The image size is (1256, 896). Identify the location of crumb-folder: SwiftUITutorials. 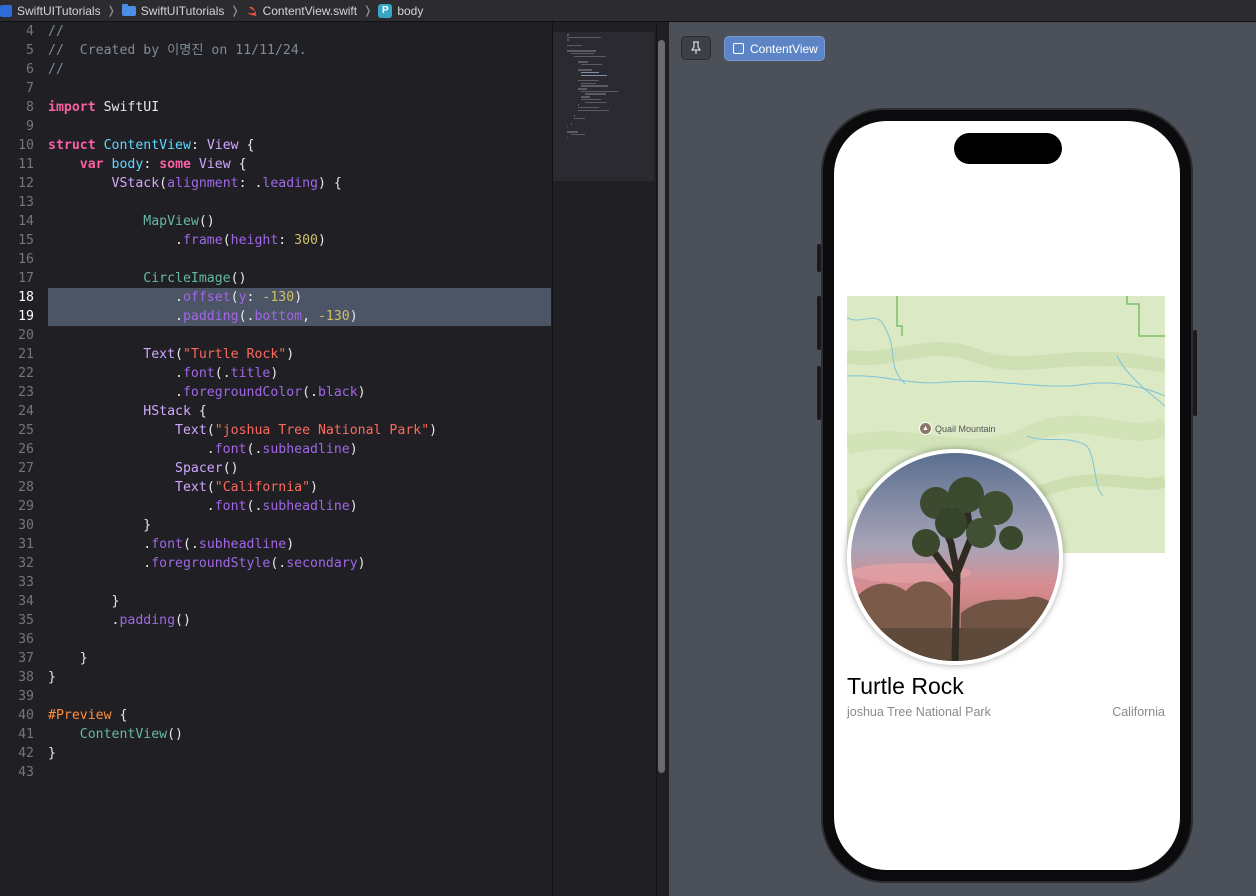
(172, 10).